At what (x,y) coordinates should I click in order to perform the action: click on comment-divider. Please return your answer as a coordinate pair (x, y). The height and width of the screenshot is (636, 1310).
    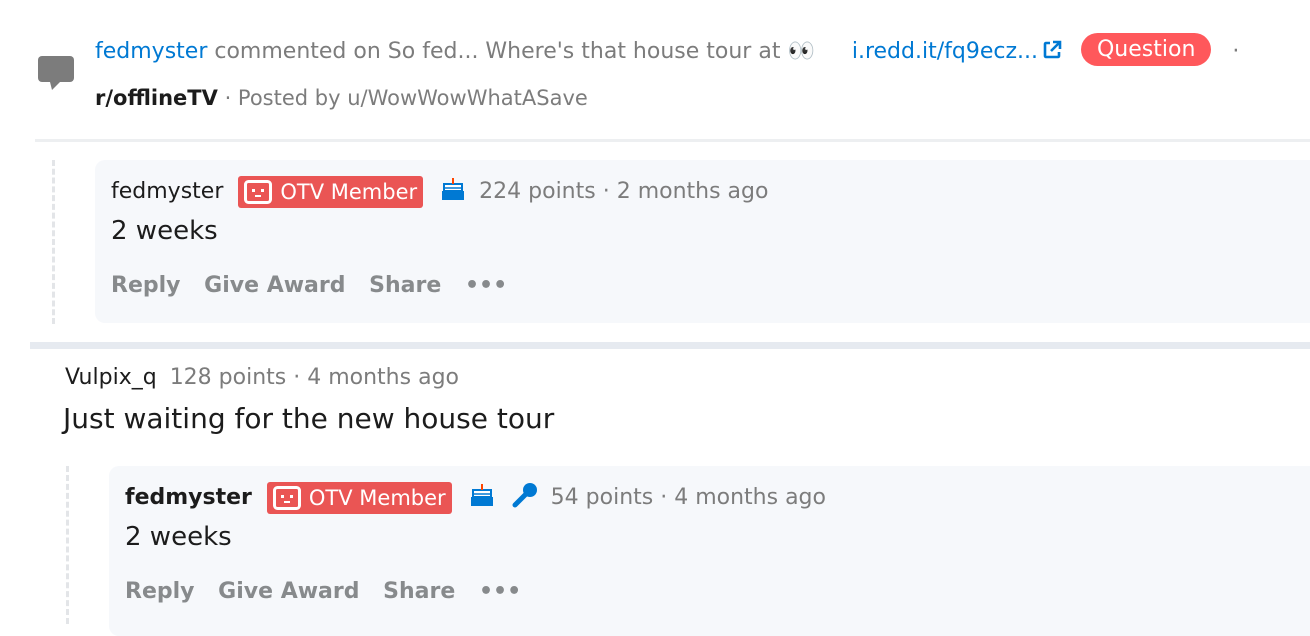
    Looking at the image, I should click on (670, 345).